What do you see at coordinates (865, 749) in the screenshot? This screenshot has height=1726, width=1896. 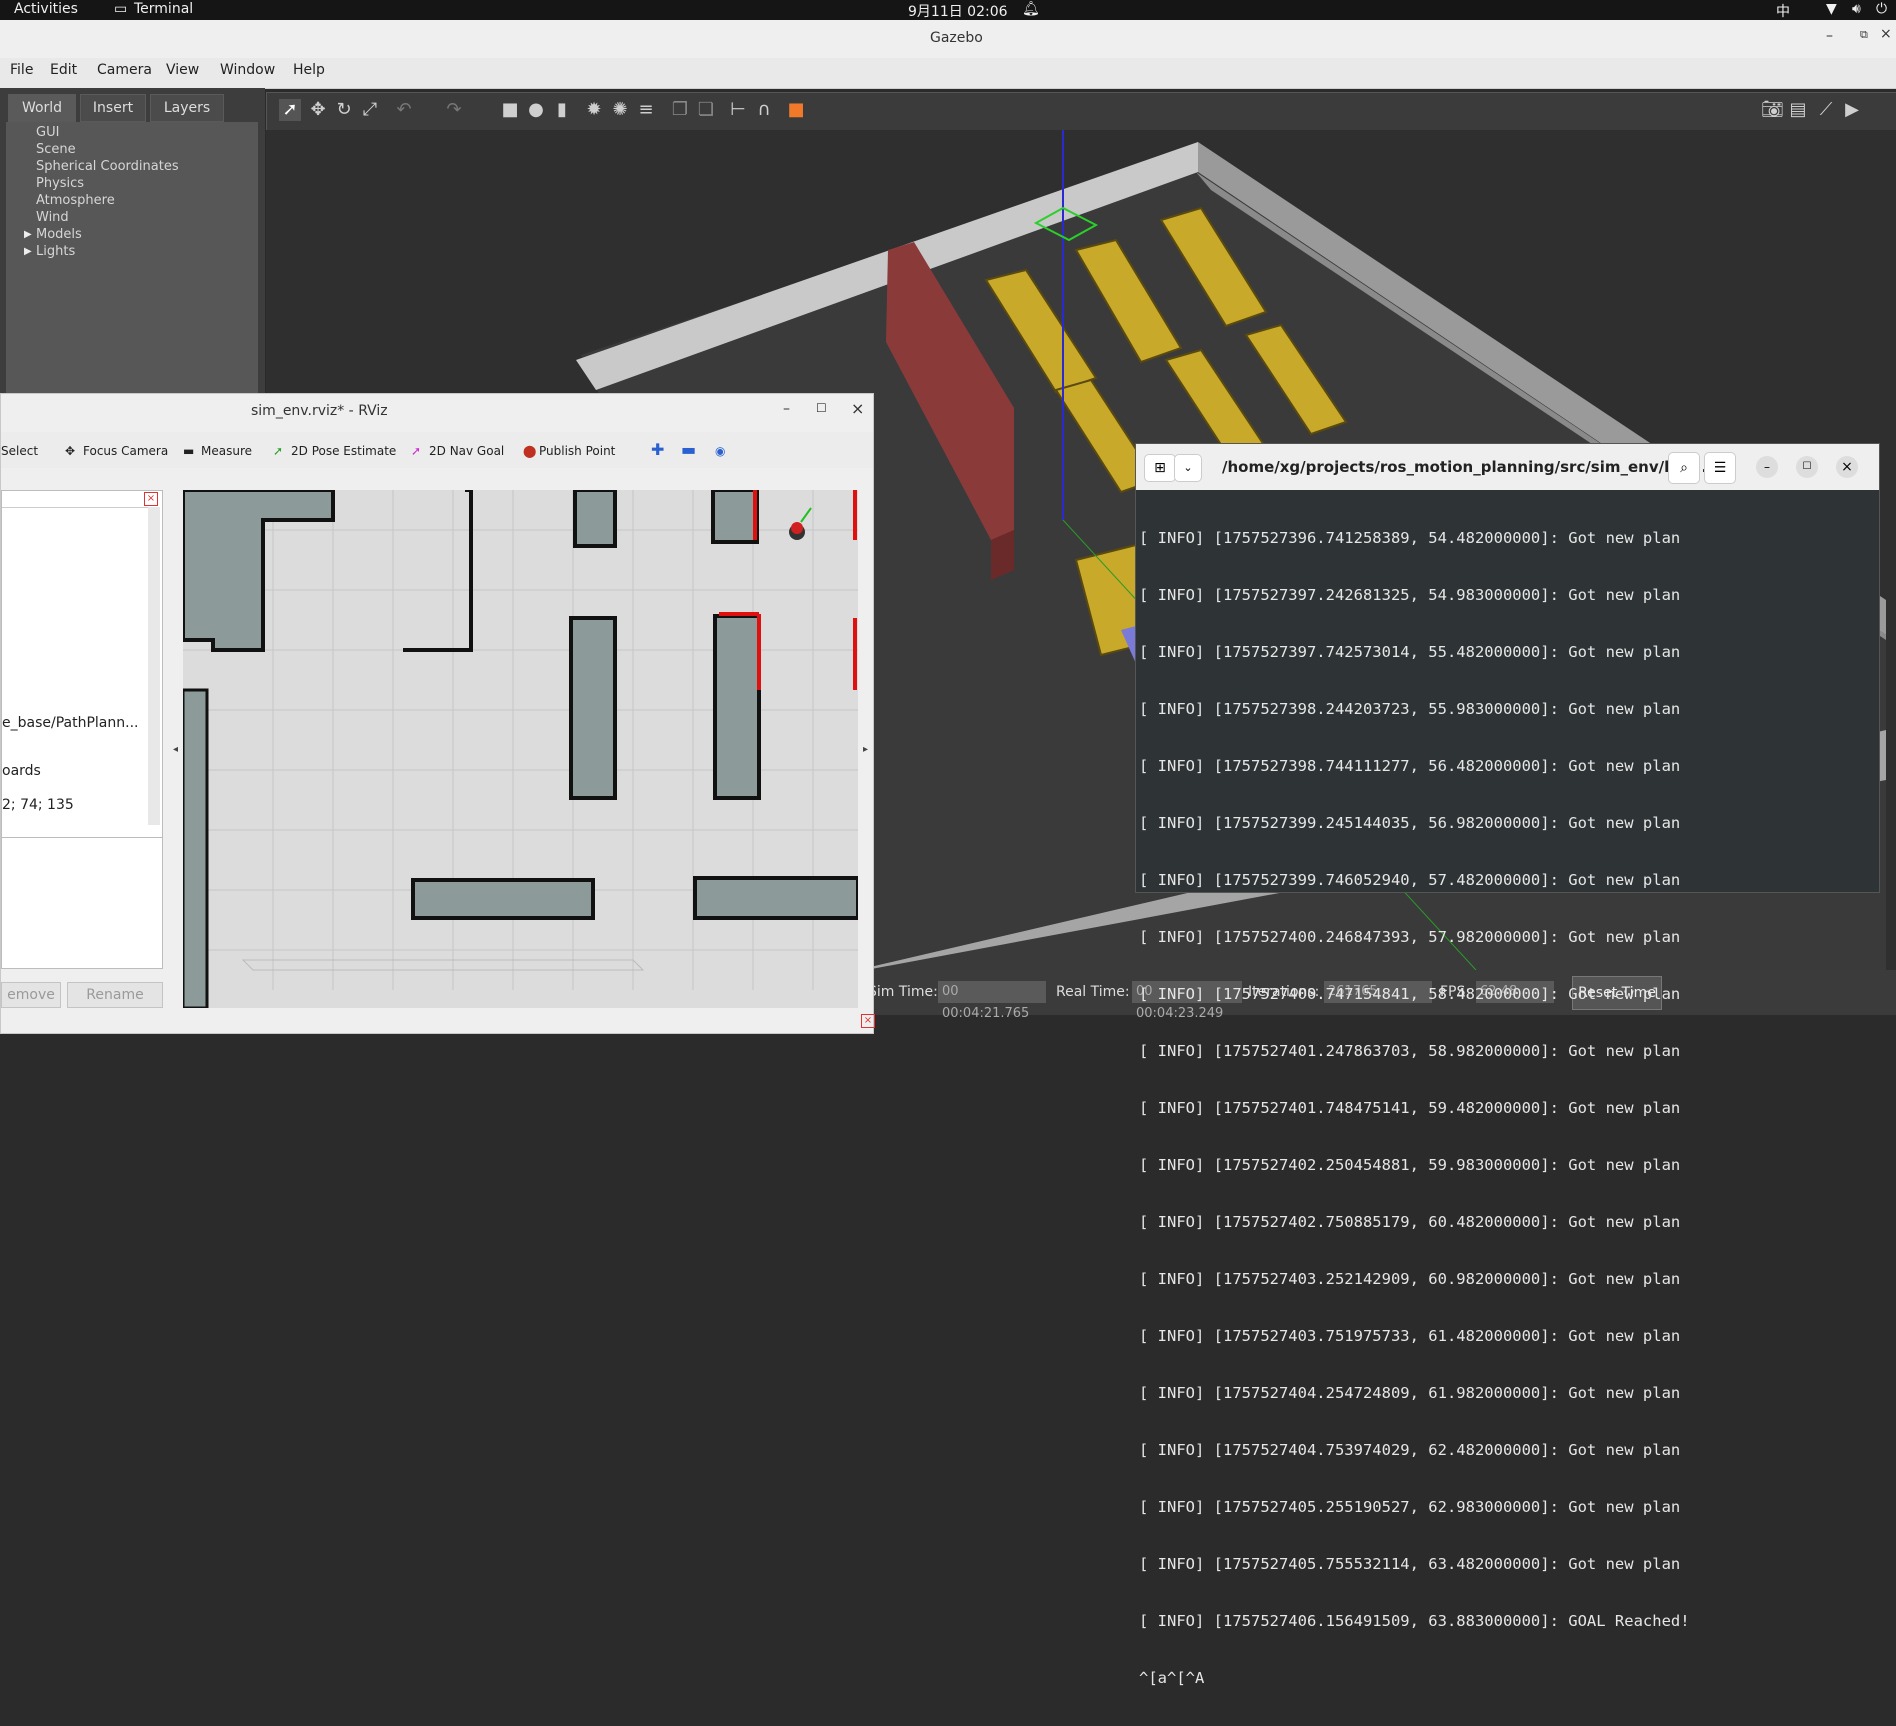 I see `collapse-right-icon: ▸` at bounding box center [865, 749].